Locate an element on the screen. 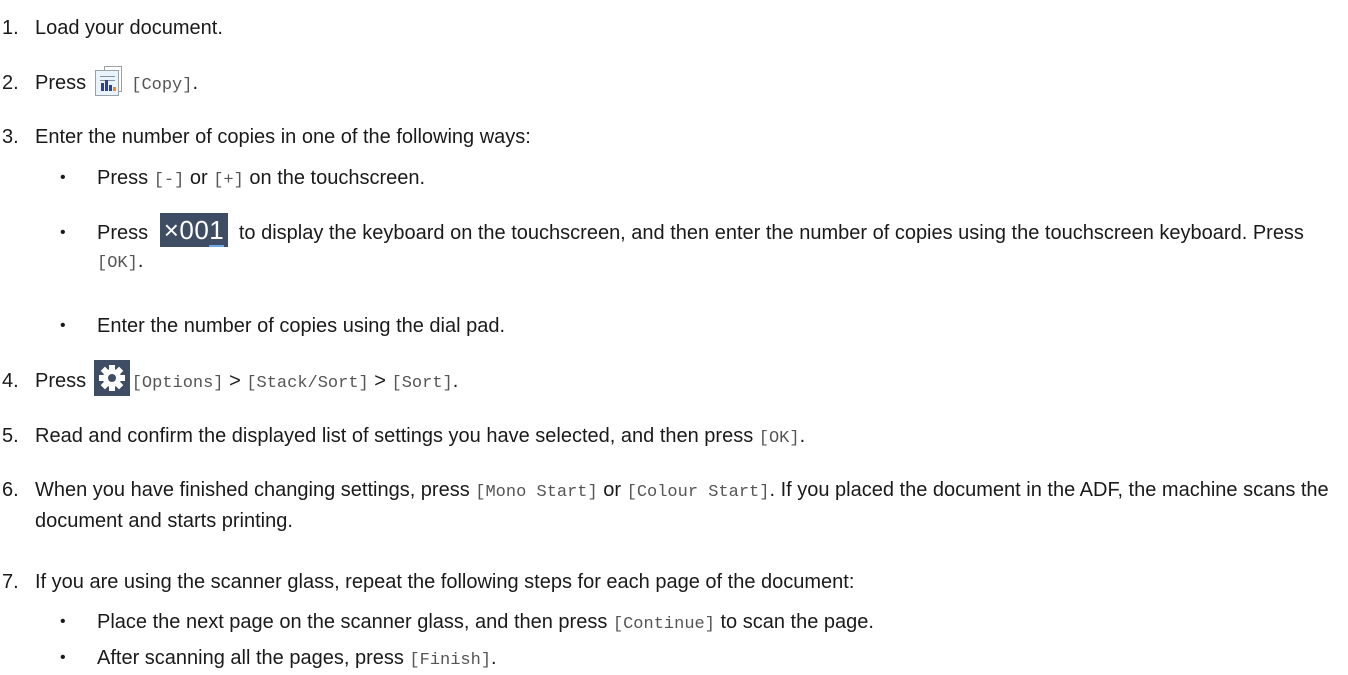  step-number: 5. is located at coordinates (10, 436).